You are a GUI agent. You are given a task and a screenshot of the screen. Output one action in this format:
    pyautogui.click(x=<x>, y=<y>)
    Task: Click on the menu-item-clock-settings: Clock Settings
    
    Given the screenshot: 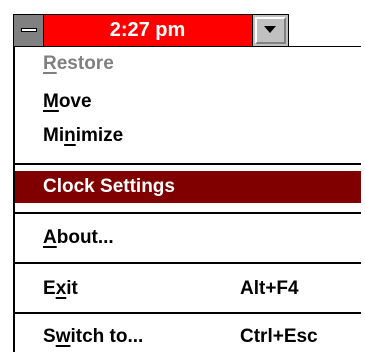 What is the action you would take?
    pyautogui.click(x=188, y=187)
    